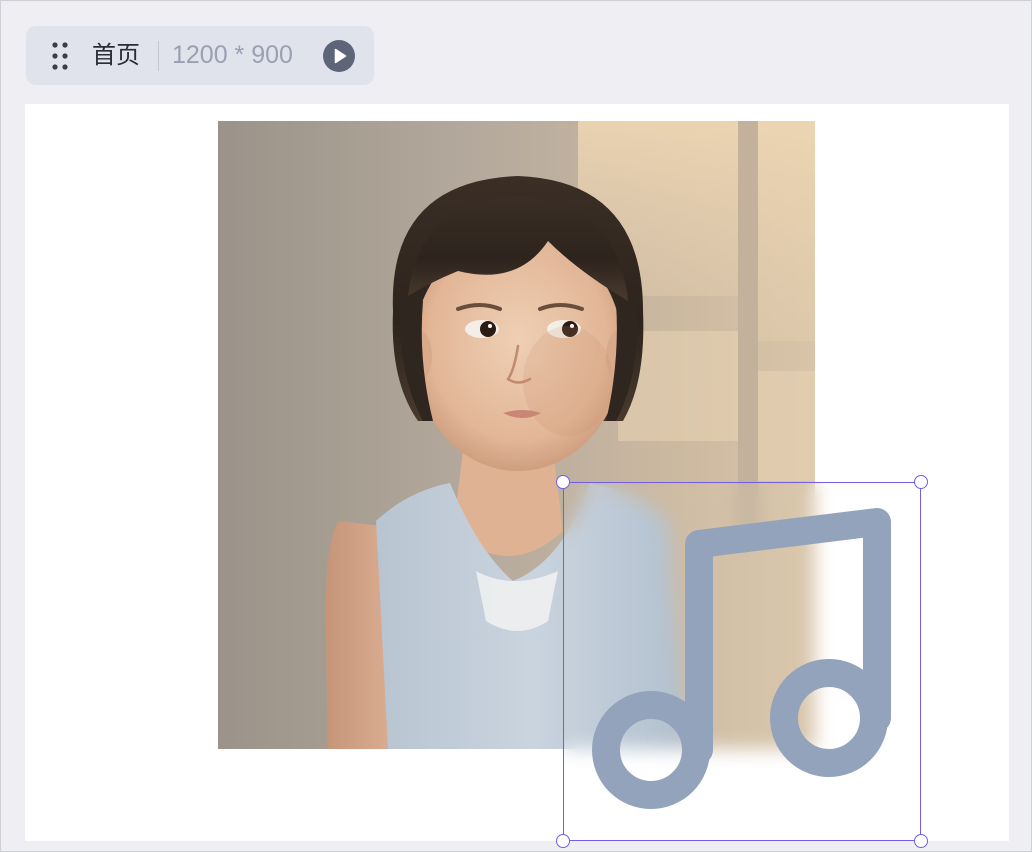 The width and height of the screenshot is (1032, 852). Describe the element at coordinates (921, 841) in the screenshot. I see `resize-handle-bottom-right` at that location.